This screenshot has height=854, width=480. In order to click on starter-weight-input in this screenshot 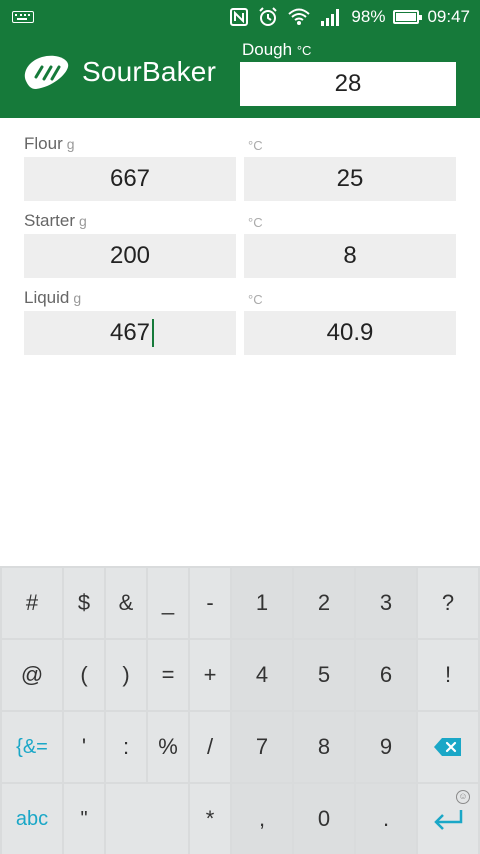, I will do `click(130, 256)`.